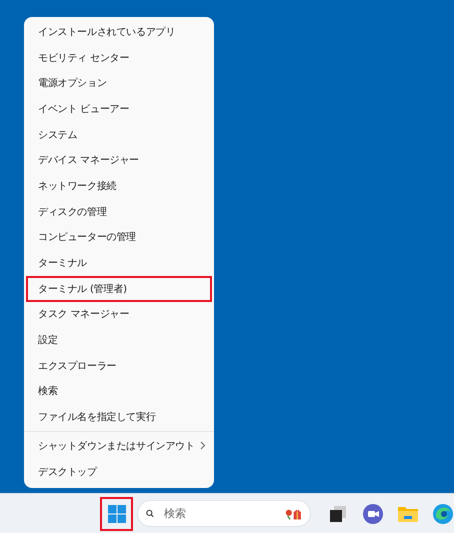  Describe the element at coordinates (119, 186) in the screenshot. I see `menu-item: ネットワーク接続` at that location.